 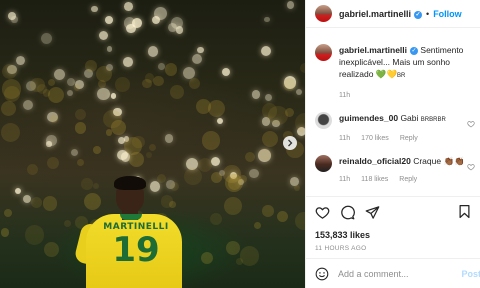 What do you see at coordinates (372, 212) in the screenshot?
I see `share-paper-plane-icon` at bounding box center [372, 212].